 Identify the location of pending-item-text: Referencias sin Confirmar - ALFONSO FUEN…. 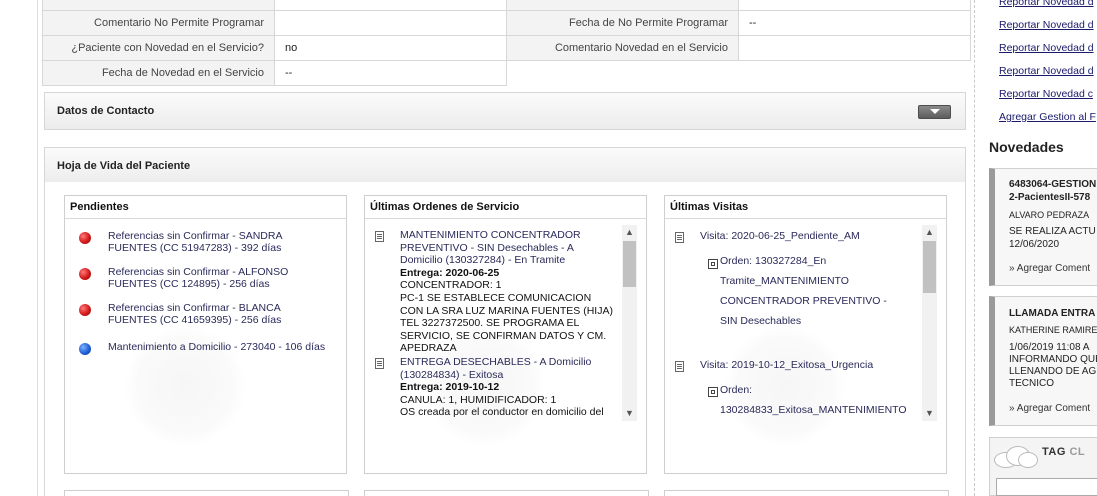
(218, 278).